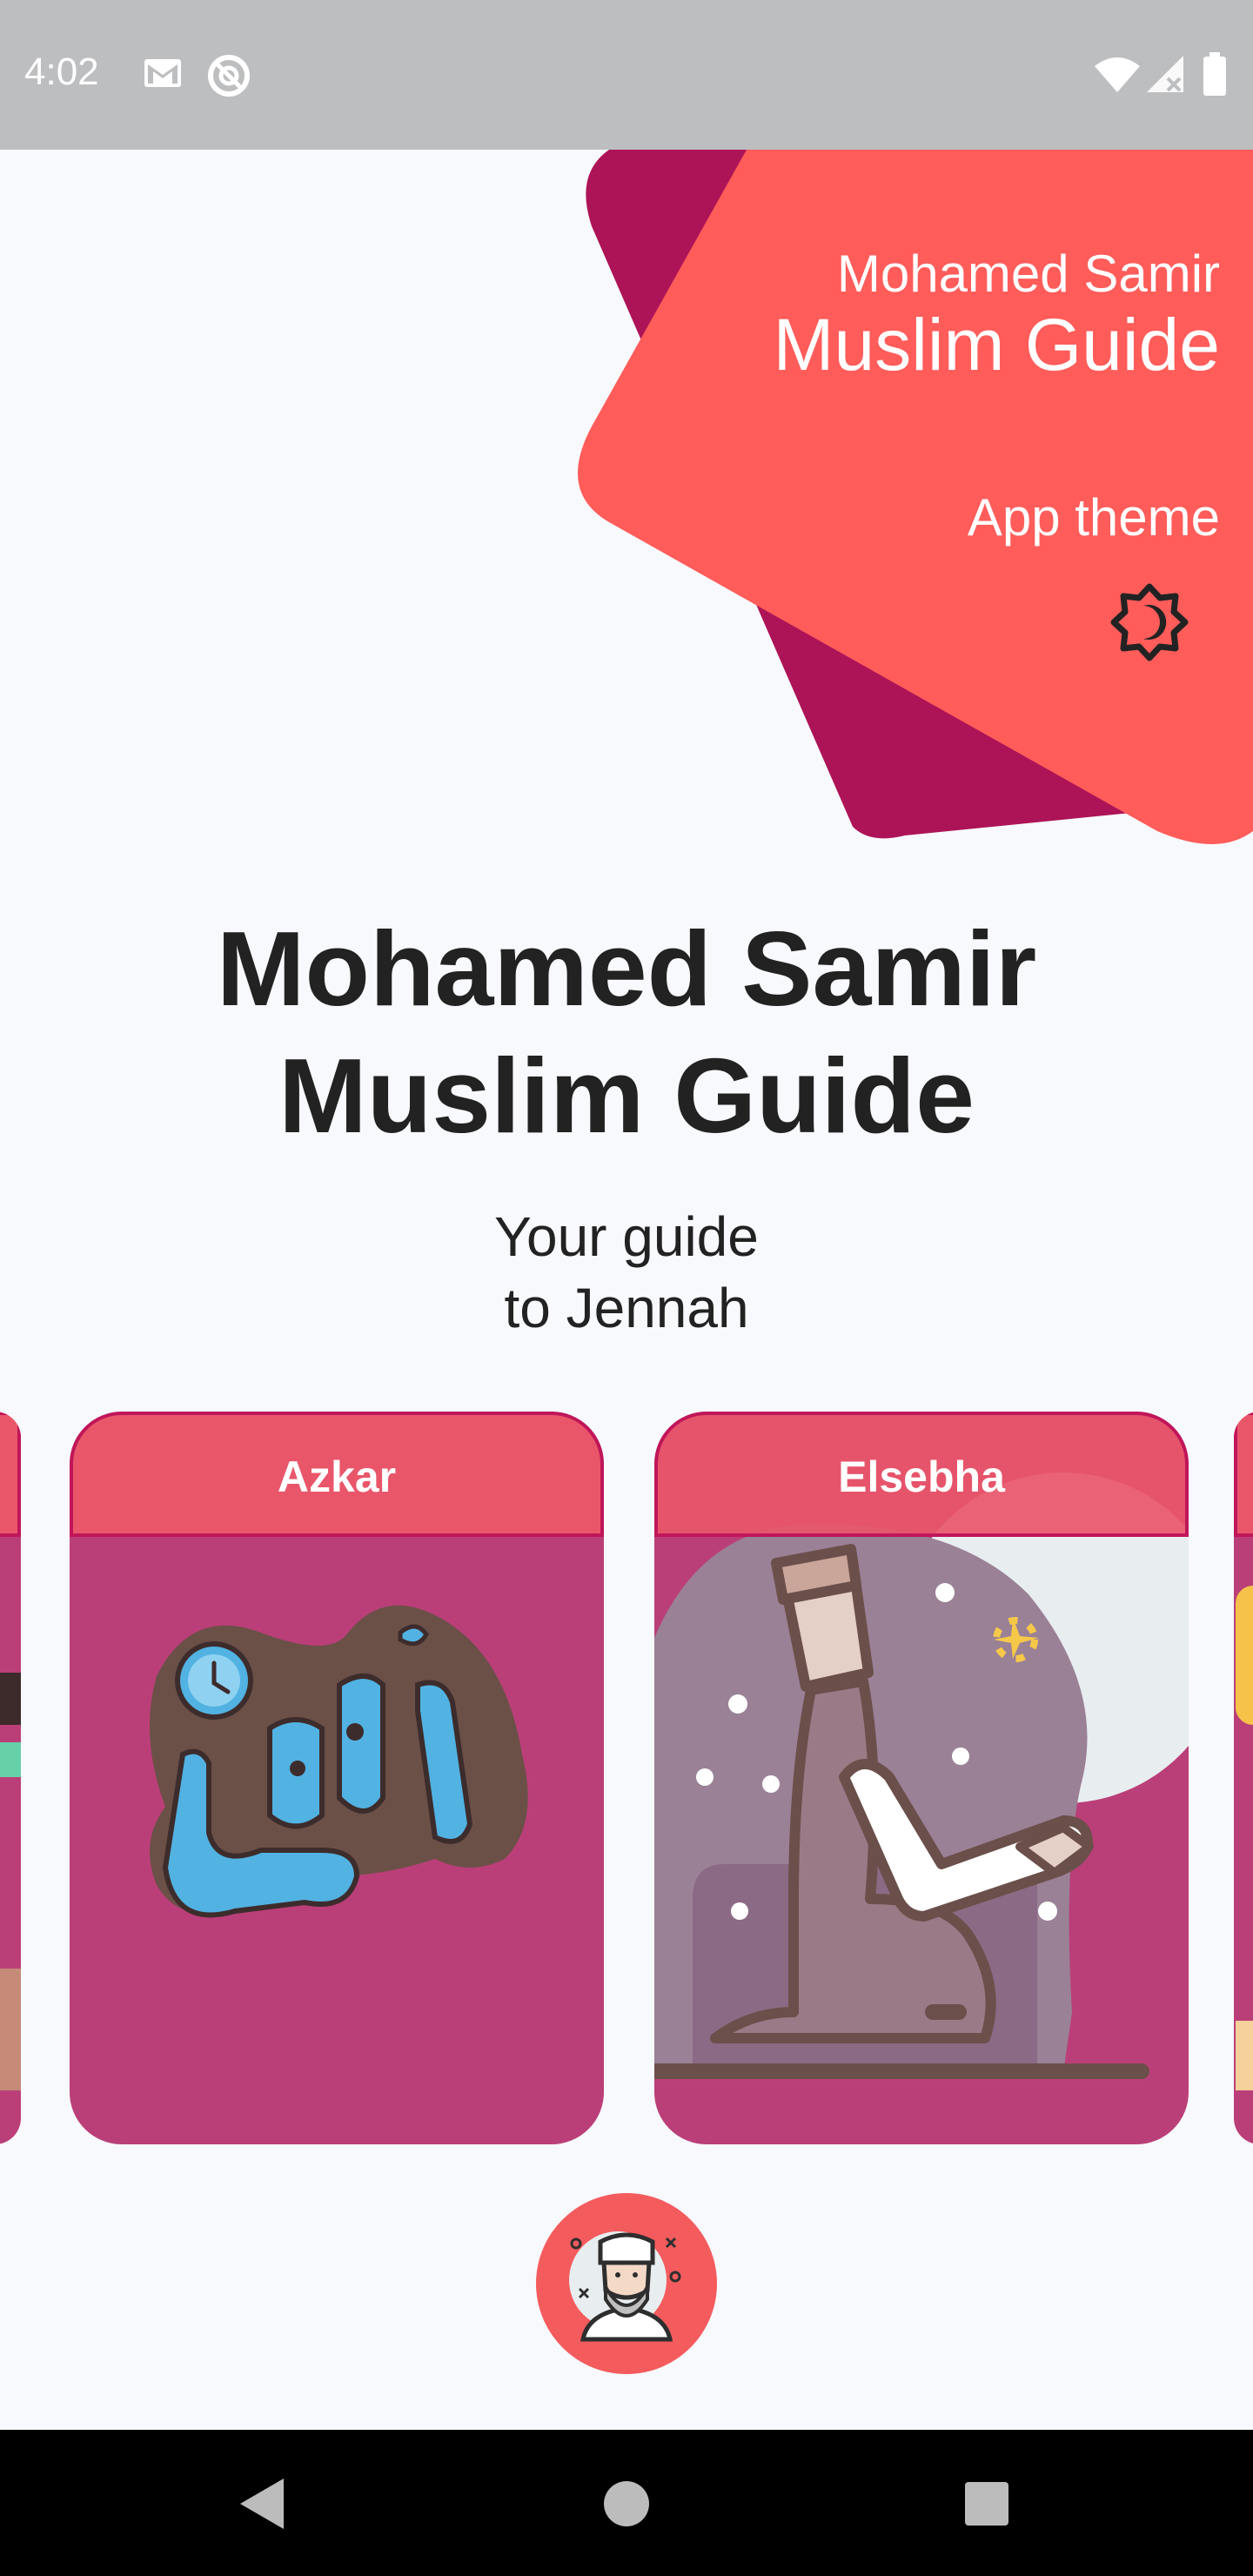  I want to click on navigation-bar, so click(626, 2503).